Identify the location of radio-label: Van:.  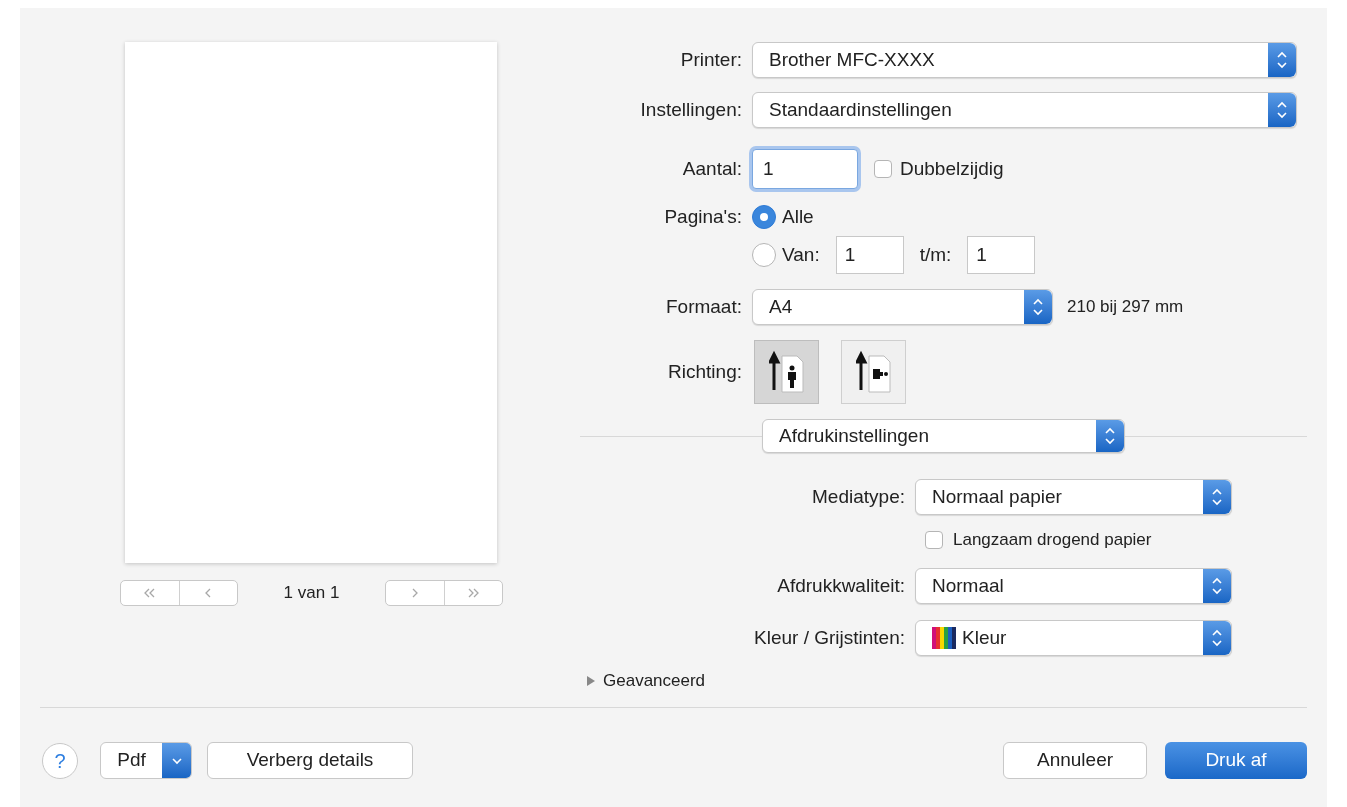
(801, 254).